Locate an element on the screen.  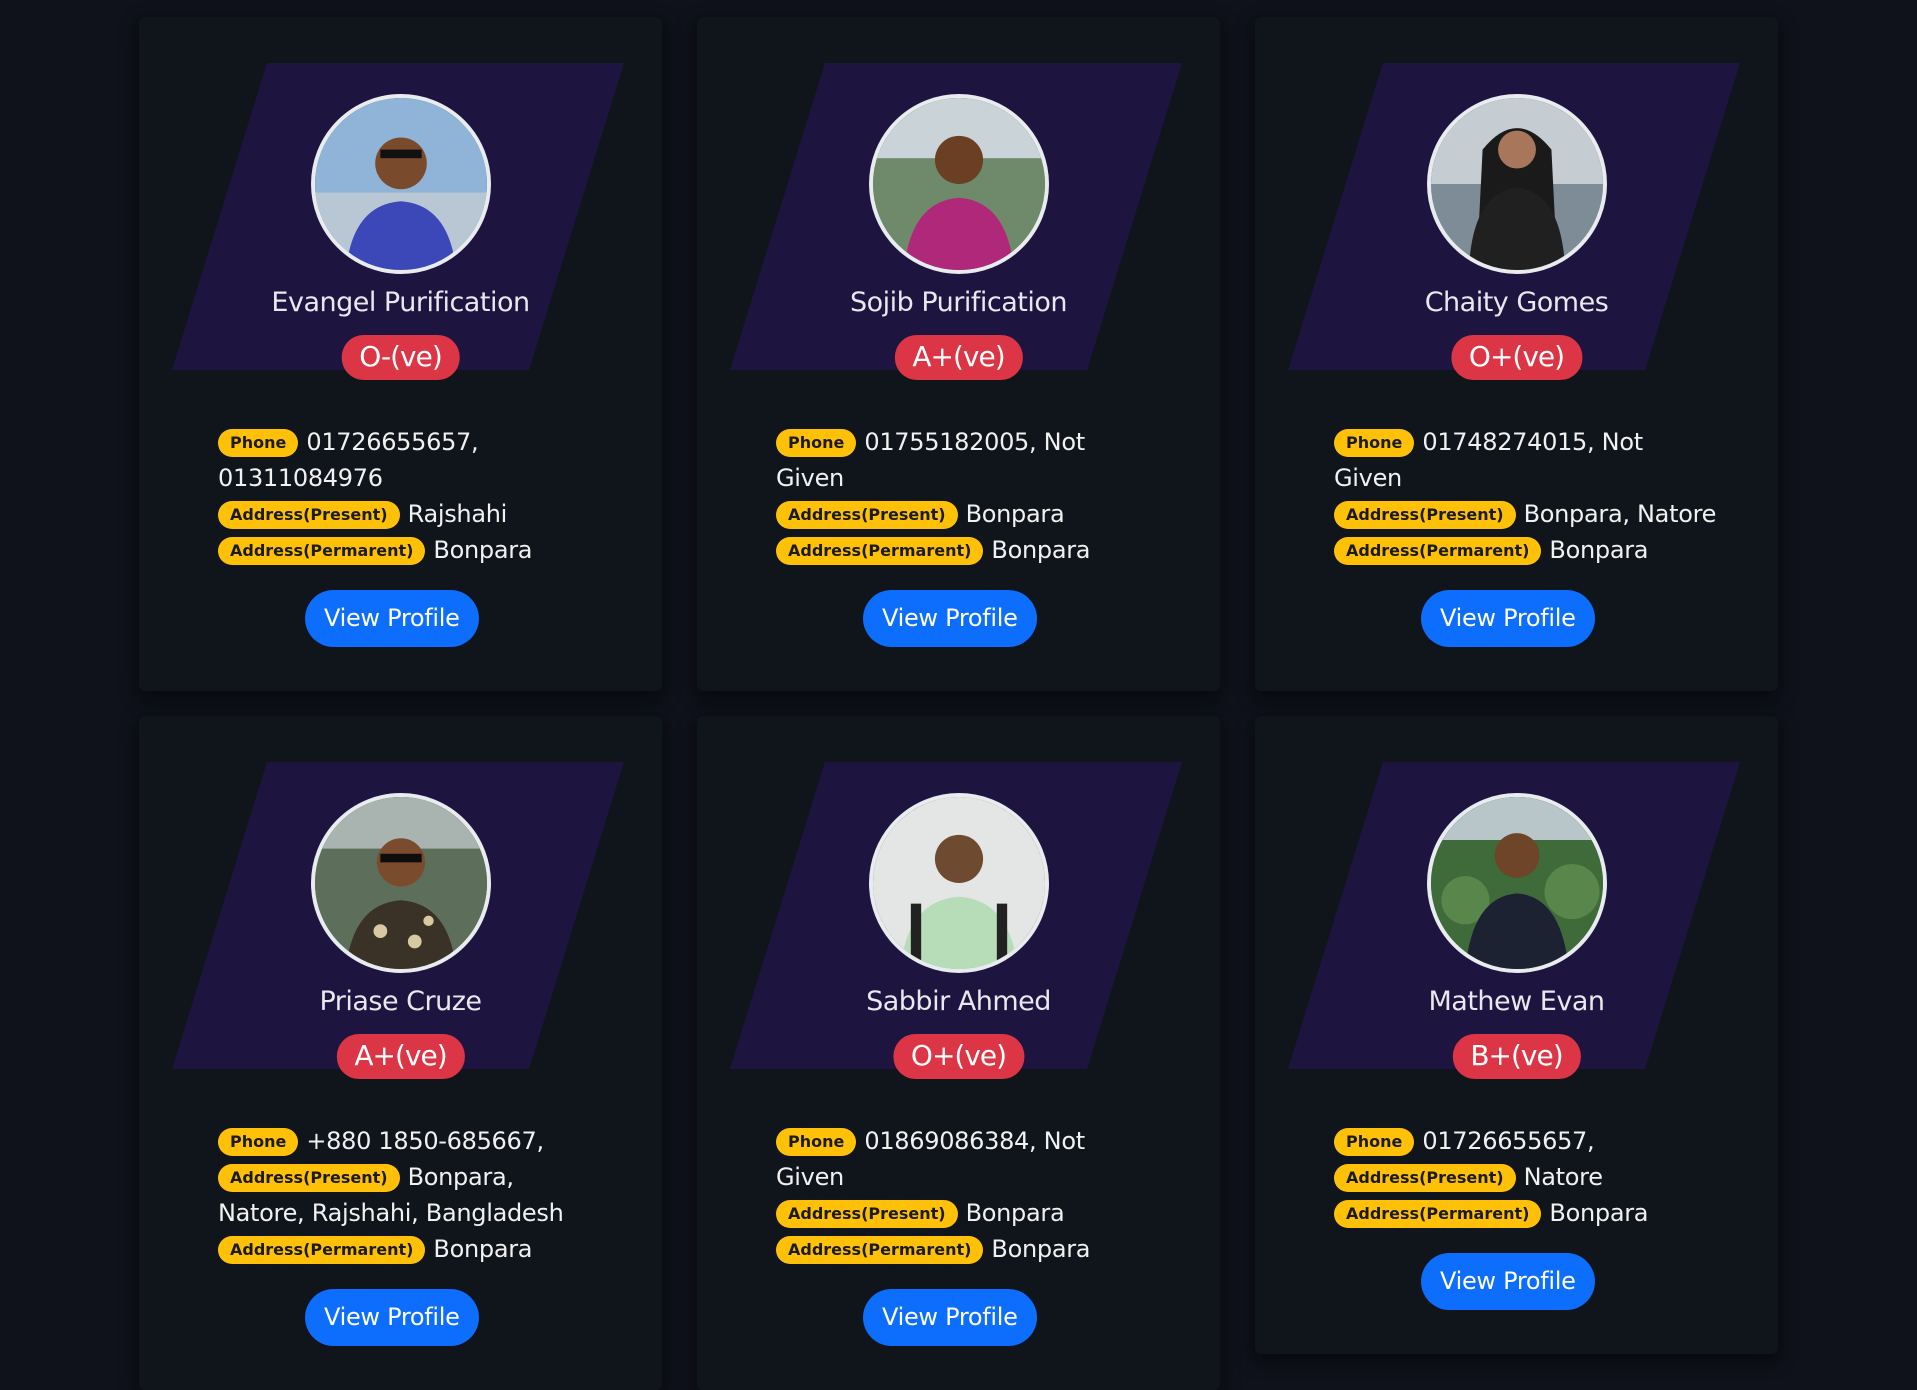
donor-name: Priase Cruze is located at coordinates (400, 1001).